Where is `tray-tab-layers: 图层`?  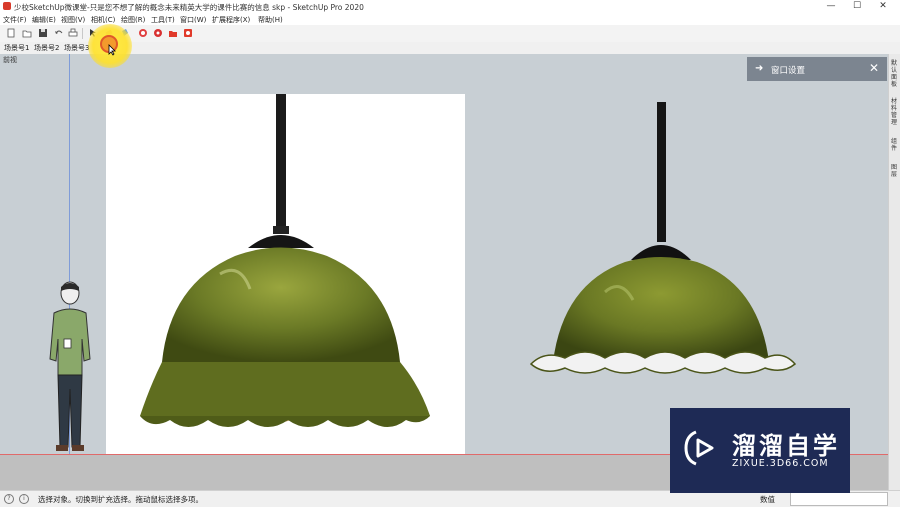
tray-tab-layers: 图层 is located at coordinates (895, 171).